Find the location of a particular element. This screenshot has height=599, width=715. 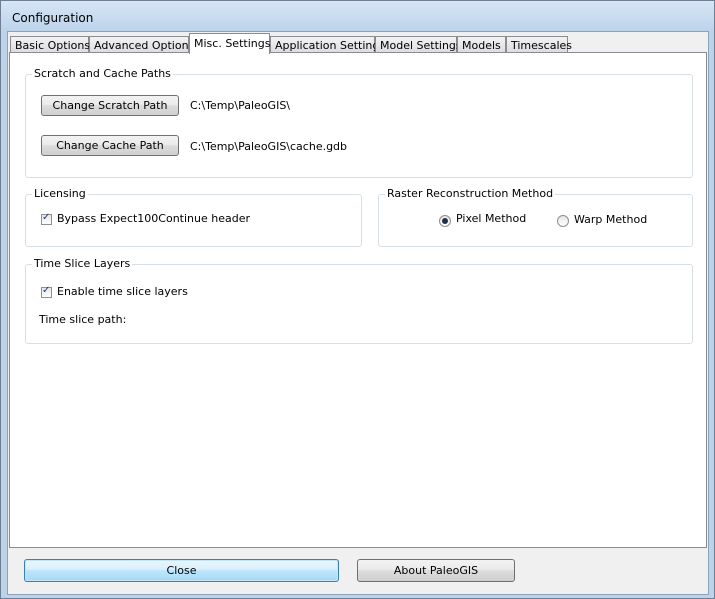

title-bar: Configuration is located at coordinates (357, 16).